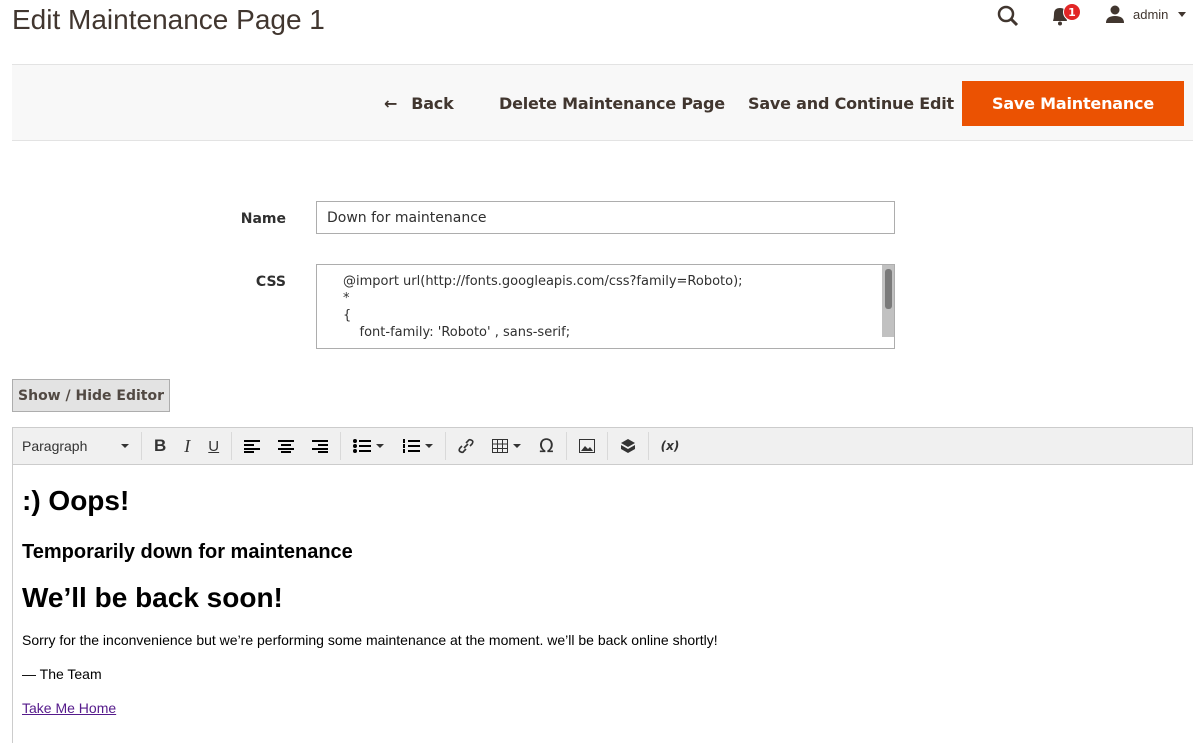  What do you see at coordinates (466, 446) in the screenshot?
I see `link-icon` at bounding box center [466, 446].